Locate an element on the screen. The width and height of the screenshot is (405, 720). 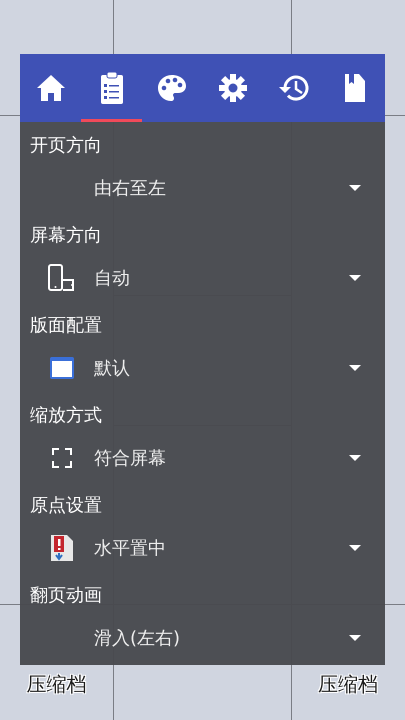
screen-rotation-icon is located at coordinates (62, 278).